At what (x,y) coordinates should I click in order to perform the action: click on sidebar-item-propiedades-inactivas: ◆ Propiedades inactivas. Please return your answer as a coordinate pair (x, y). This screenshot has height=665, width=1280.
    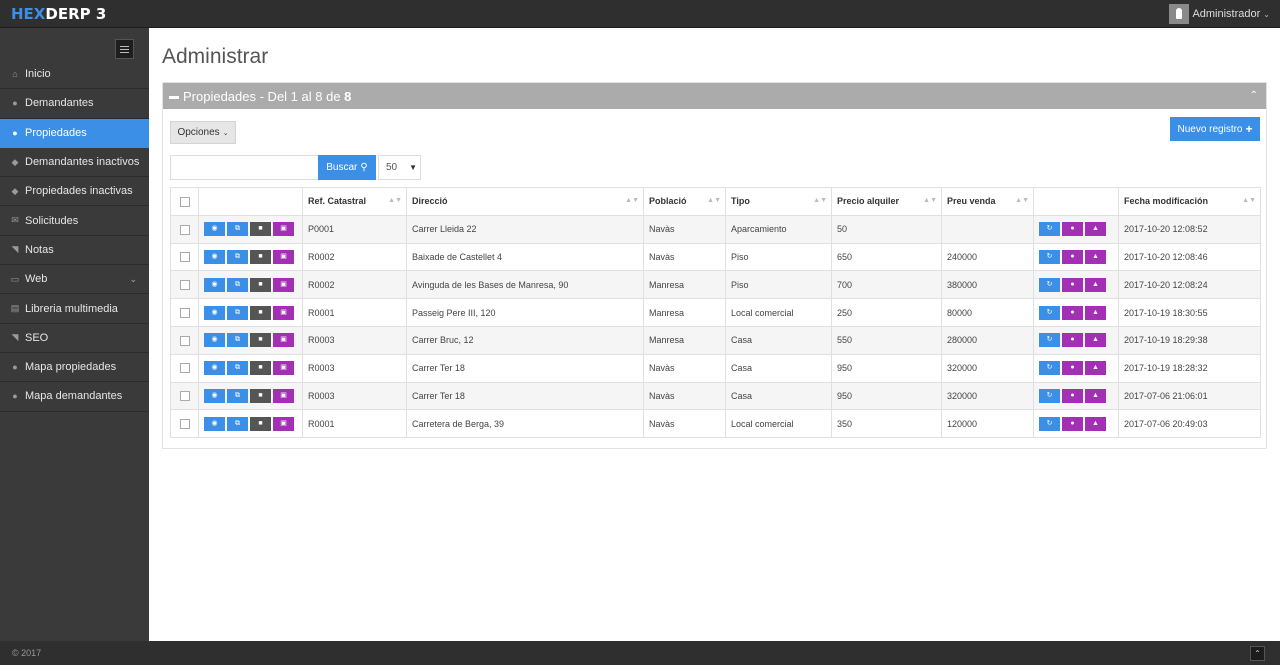
    Looking at the image, I should click on (74, 192).